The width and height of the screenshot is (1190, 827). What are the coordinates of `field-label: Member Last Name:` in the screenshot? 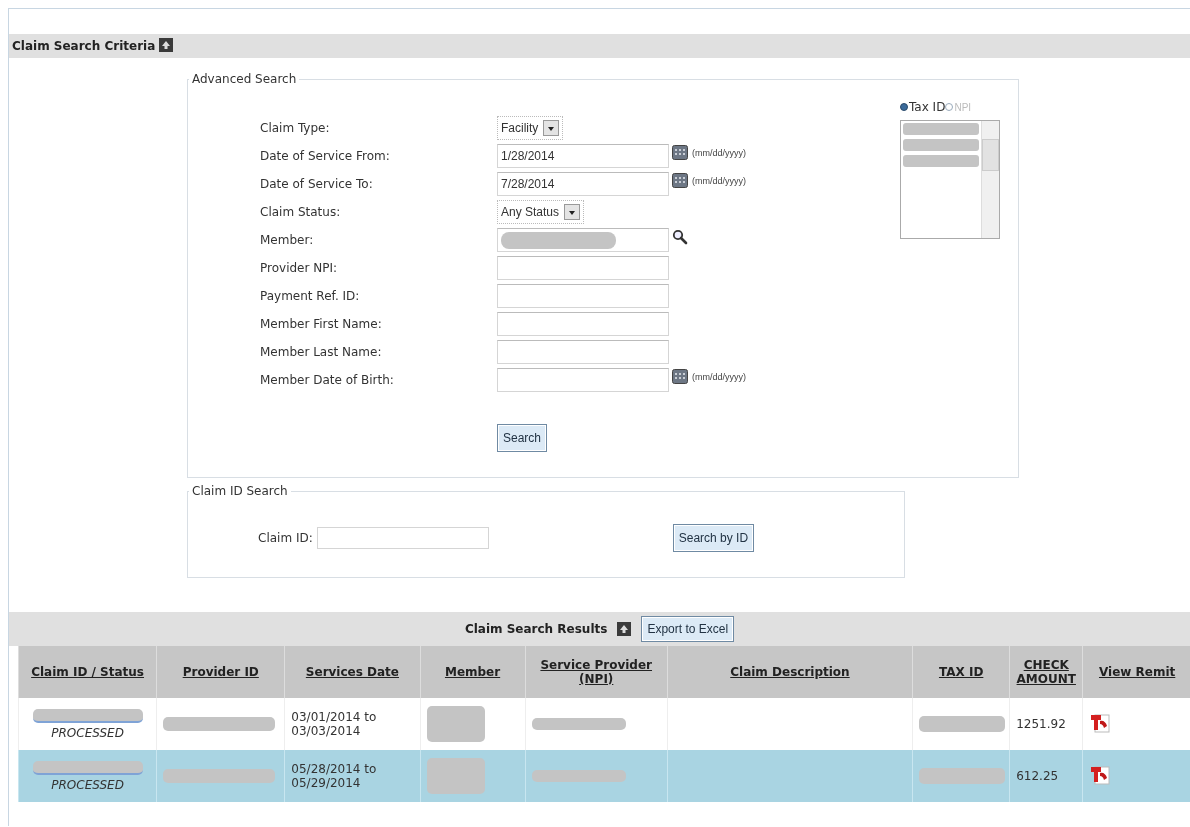 It's located at (321, 352).